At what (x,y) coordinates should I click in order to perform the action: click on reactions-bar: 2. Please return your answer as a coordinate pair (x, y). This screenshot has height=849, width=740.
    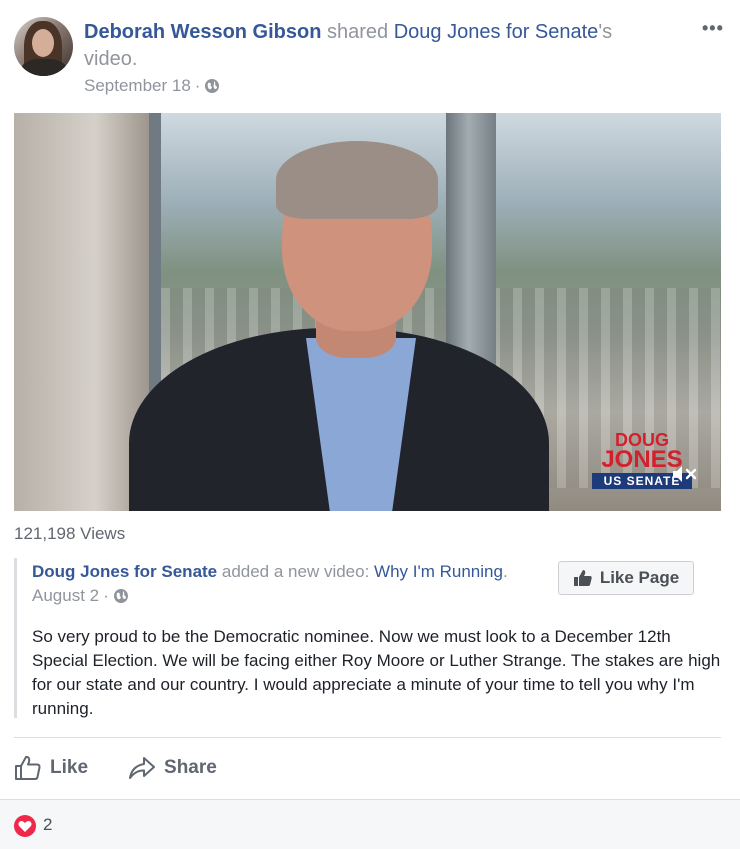
    Looking at the image, I should click on (370, 824).